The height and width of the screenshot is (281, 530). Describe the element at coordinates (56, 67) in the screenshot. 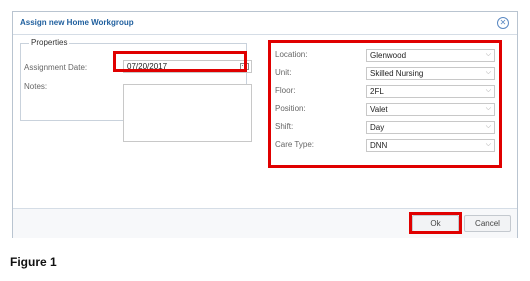

I see `assignment-date-label: Assignment Date:` at that location.